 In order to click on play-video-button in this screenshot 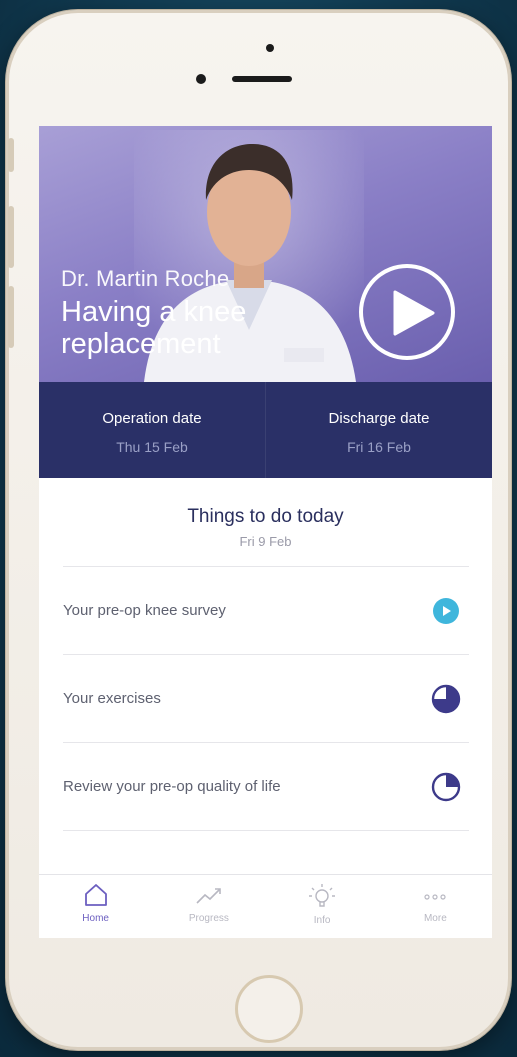, I will do `click(407, 312)`.